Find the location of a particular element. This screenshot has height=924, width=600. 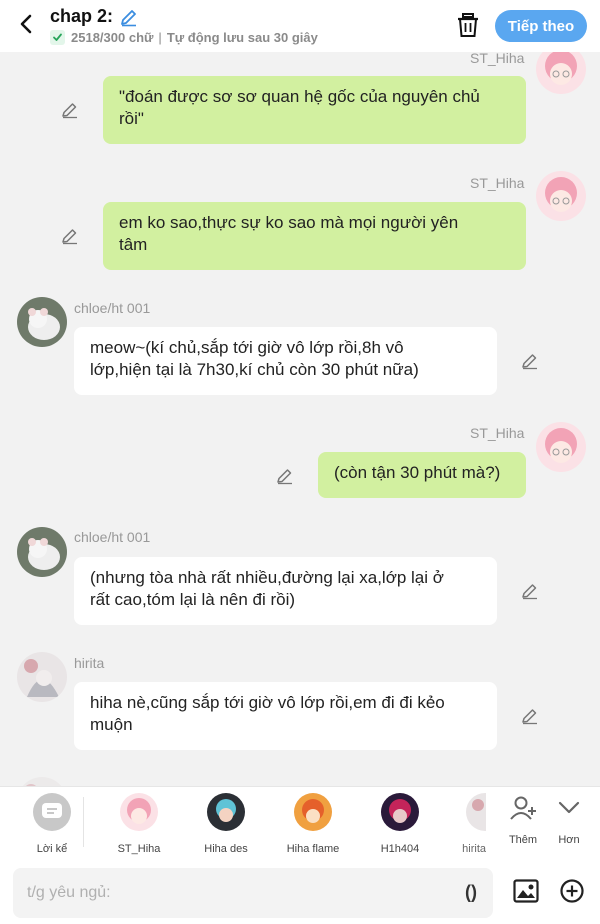

chevron-down-icon is located at coordinates (569, 807).